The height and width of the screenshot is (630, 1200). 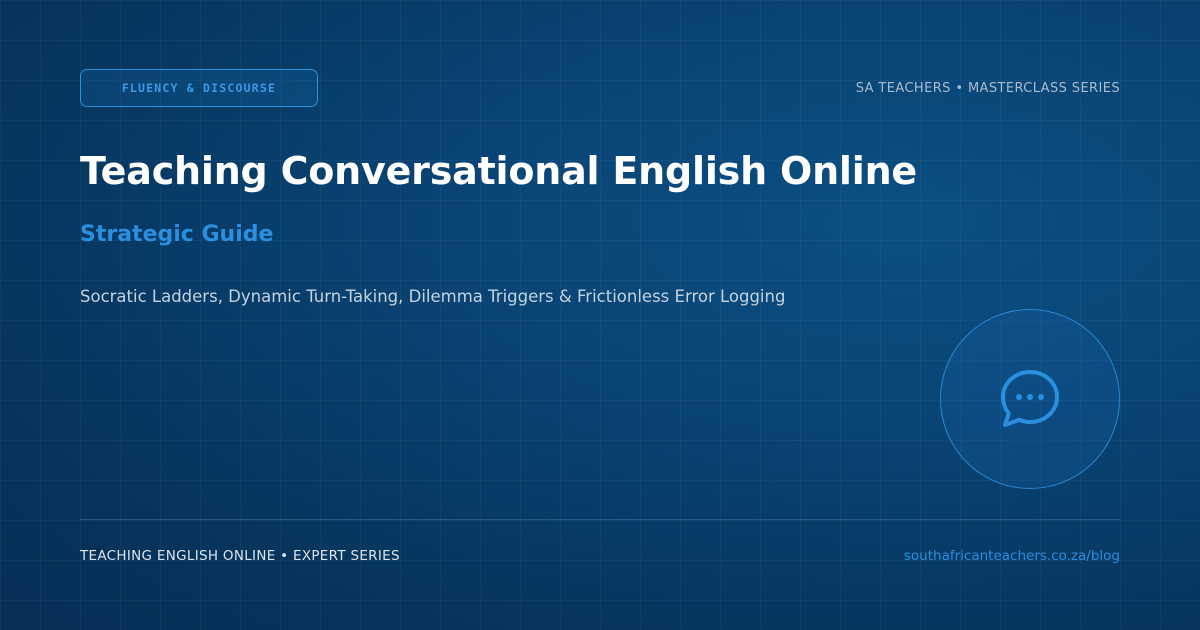 I want to click on category-badge: FLUENCY & DISCOURSE, so click(x=199, y=88).